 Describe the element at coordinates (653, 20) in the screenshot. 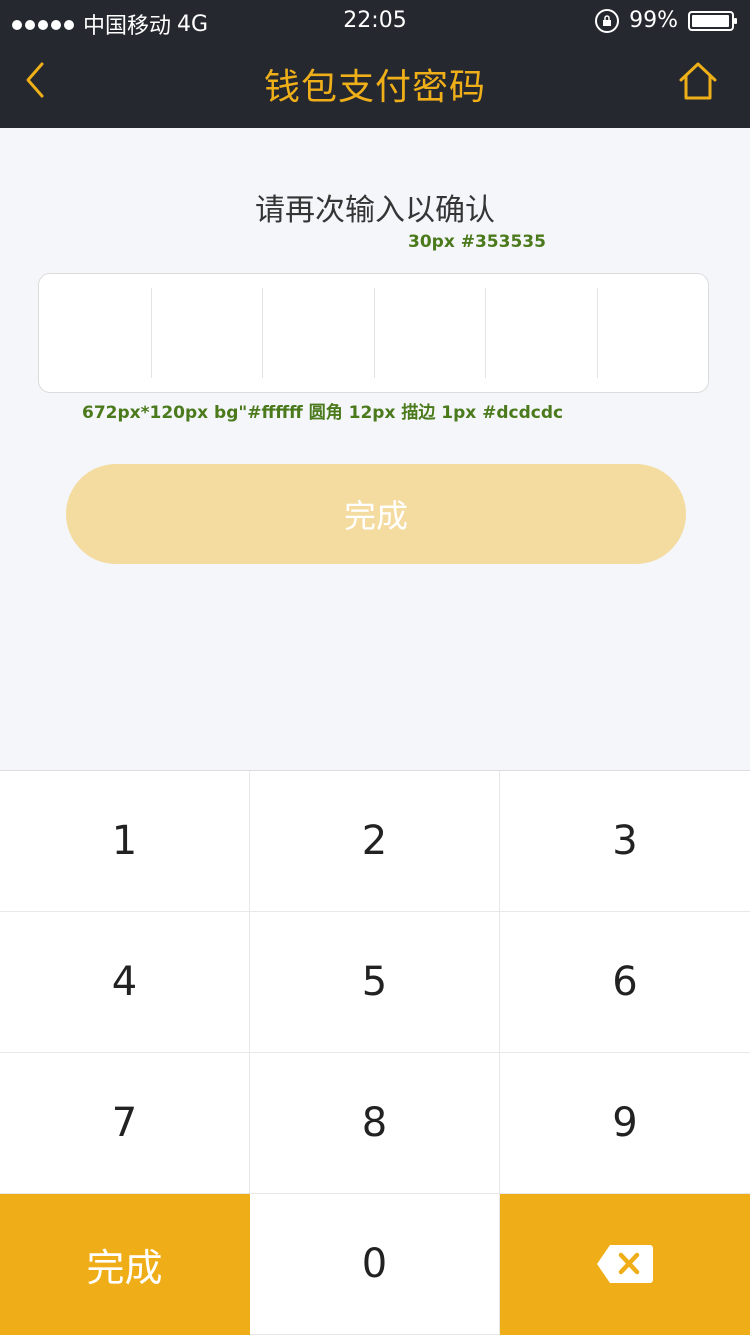

I see `battery-percent: 99%` at that location.